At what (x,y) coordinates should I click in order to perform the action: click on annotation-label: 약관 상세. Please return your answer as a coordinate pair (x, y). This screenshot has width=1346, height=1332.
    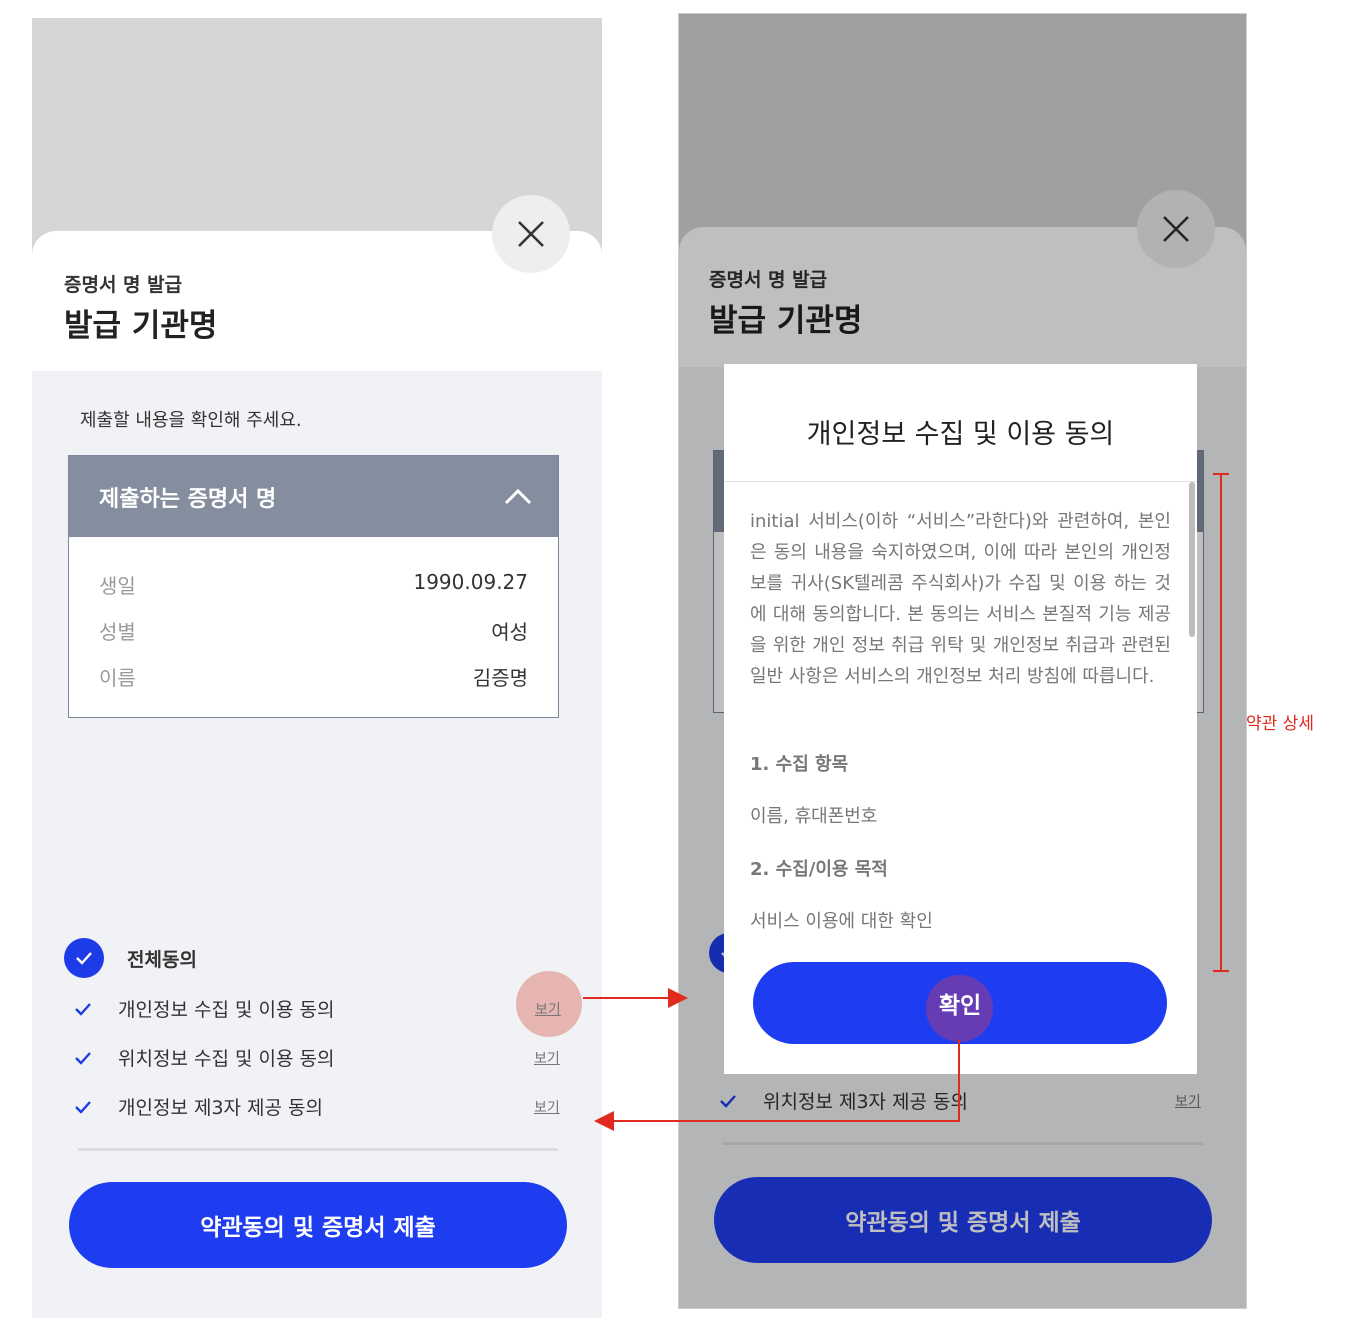
    Looking at the image, I should click on (1280, 724).